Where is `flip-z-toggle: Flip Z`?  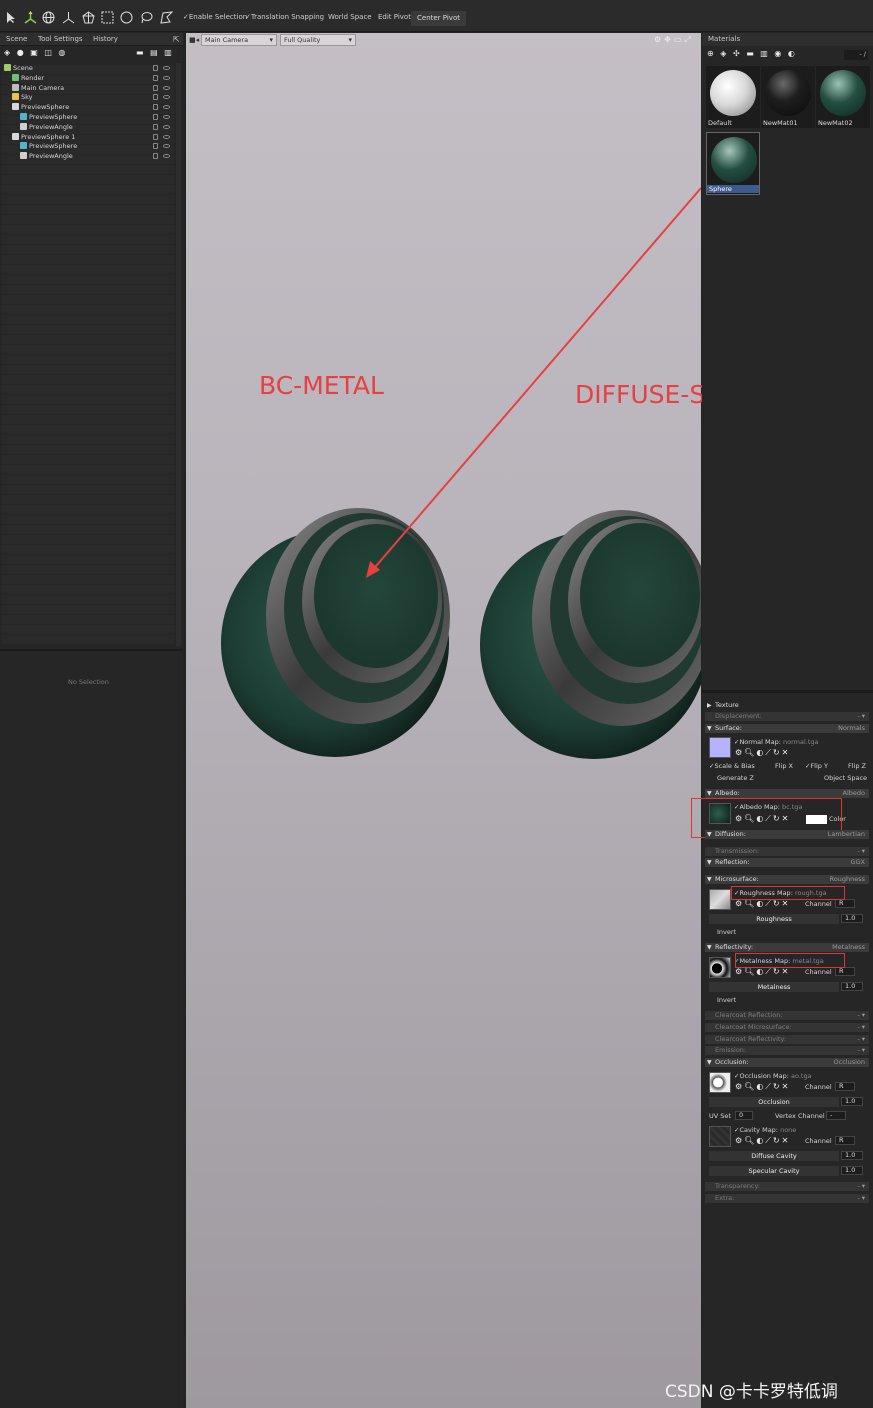 flip-z-toggle: Flip Z is located at coordinates (857, 766).